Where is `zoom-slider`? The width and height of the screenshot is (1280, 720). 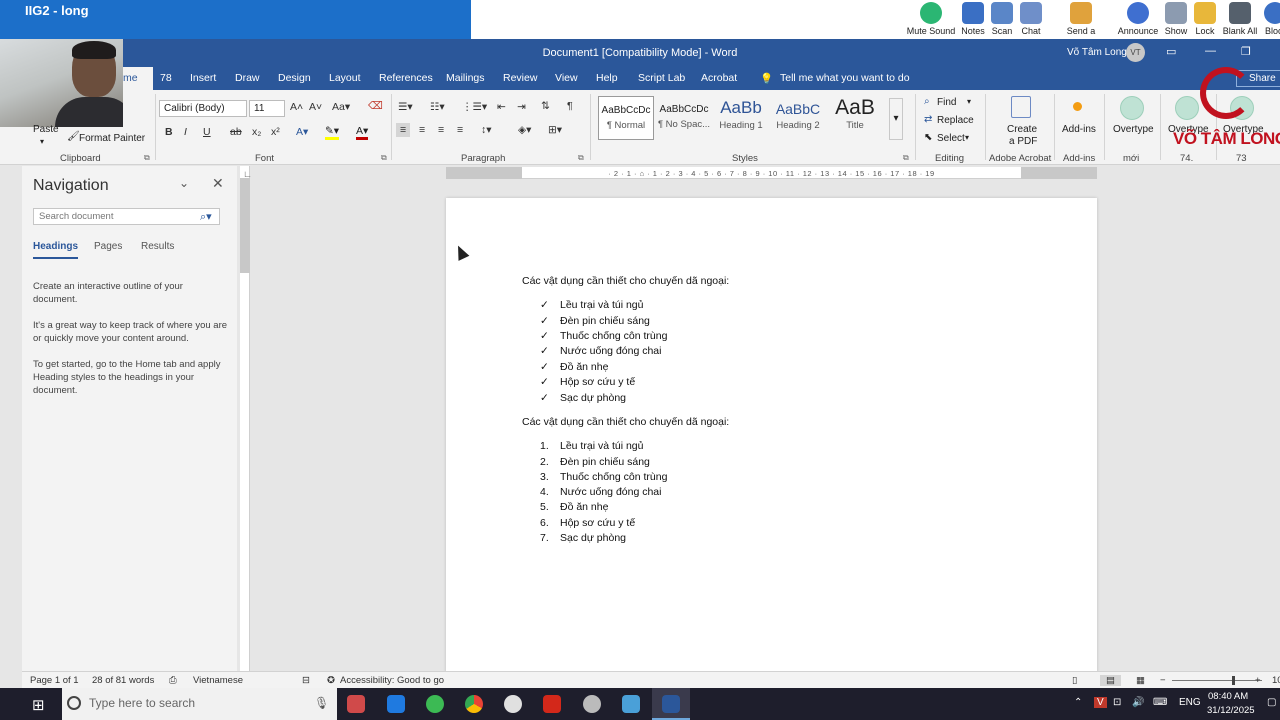 zoom-slider is located at coordinates (1217, 680).